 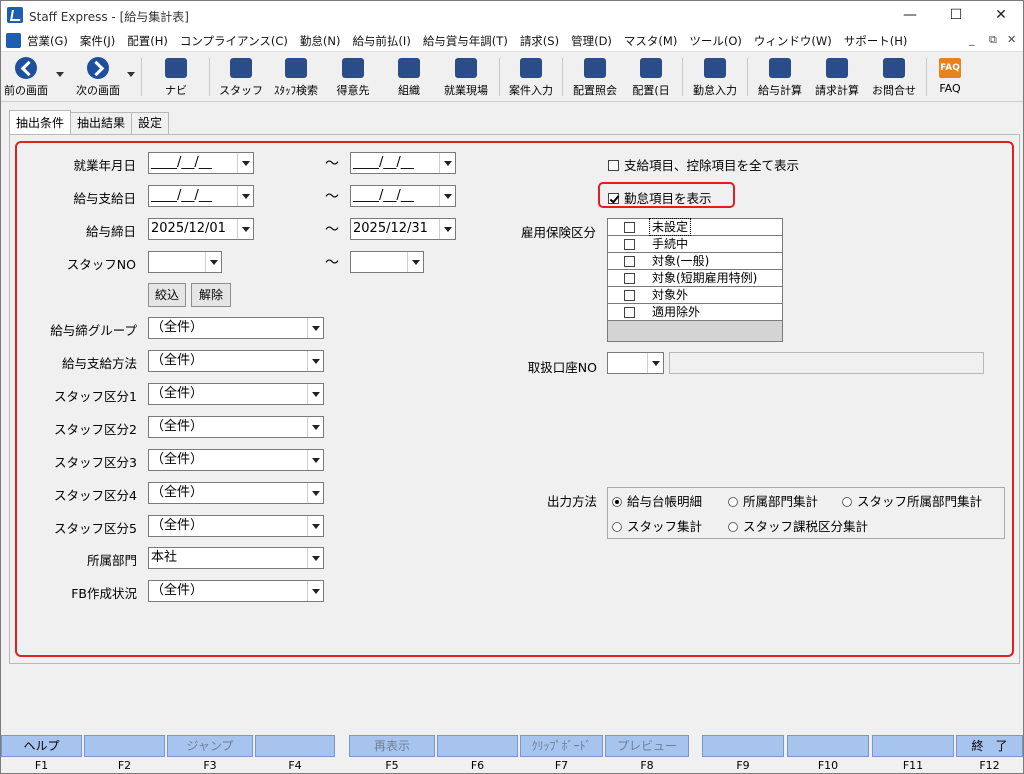 I want to click on output-staff-summary-radio: スタッフ集計, so click(x=657, y=525).